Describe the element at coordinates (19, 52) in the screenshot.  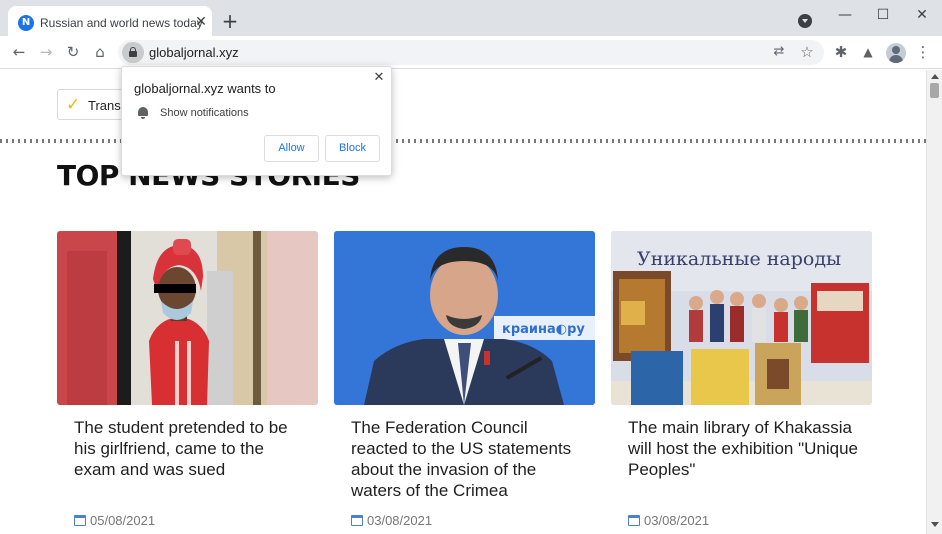
I see `back-icon: ←` at that location.